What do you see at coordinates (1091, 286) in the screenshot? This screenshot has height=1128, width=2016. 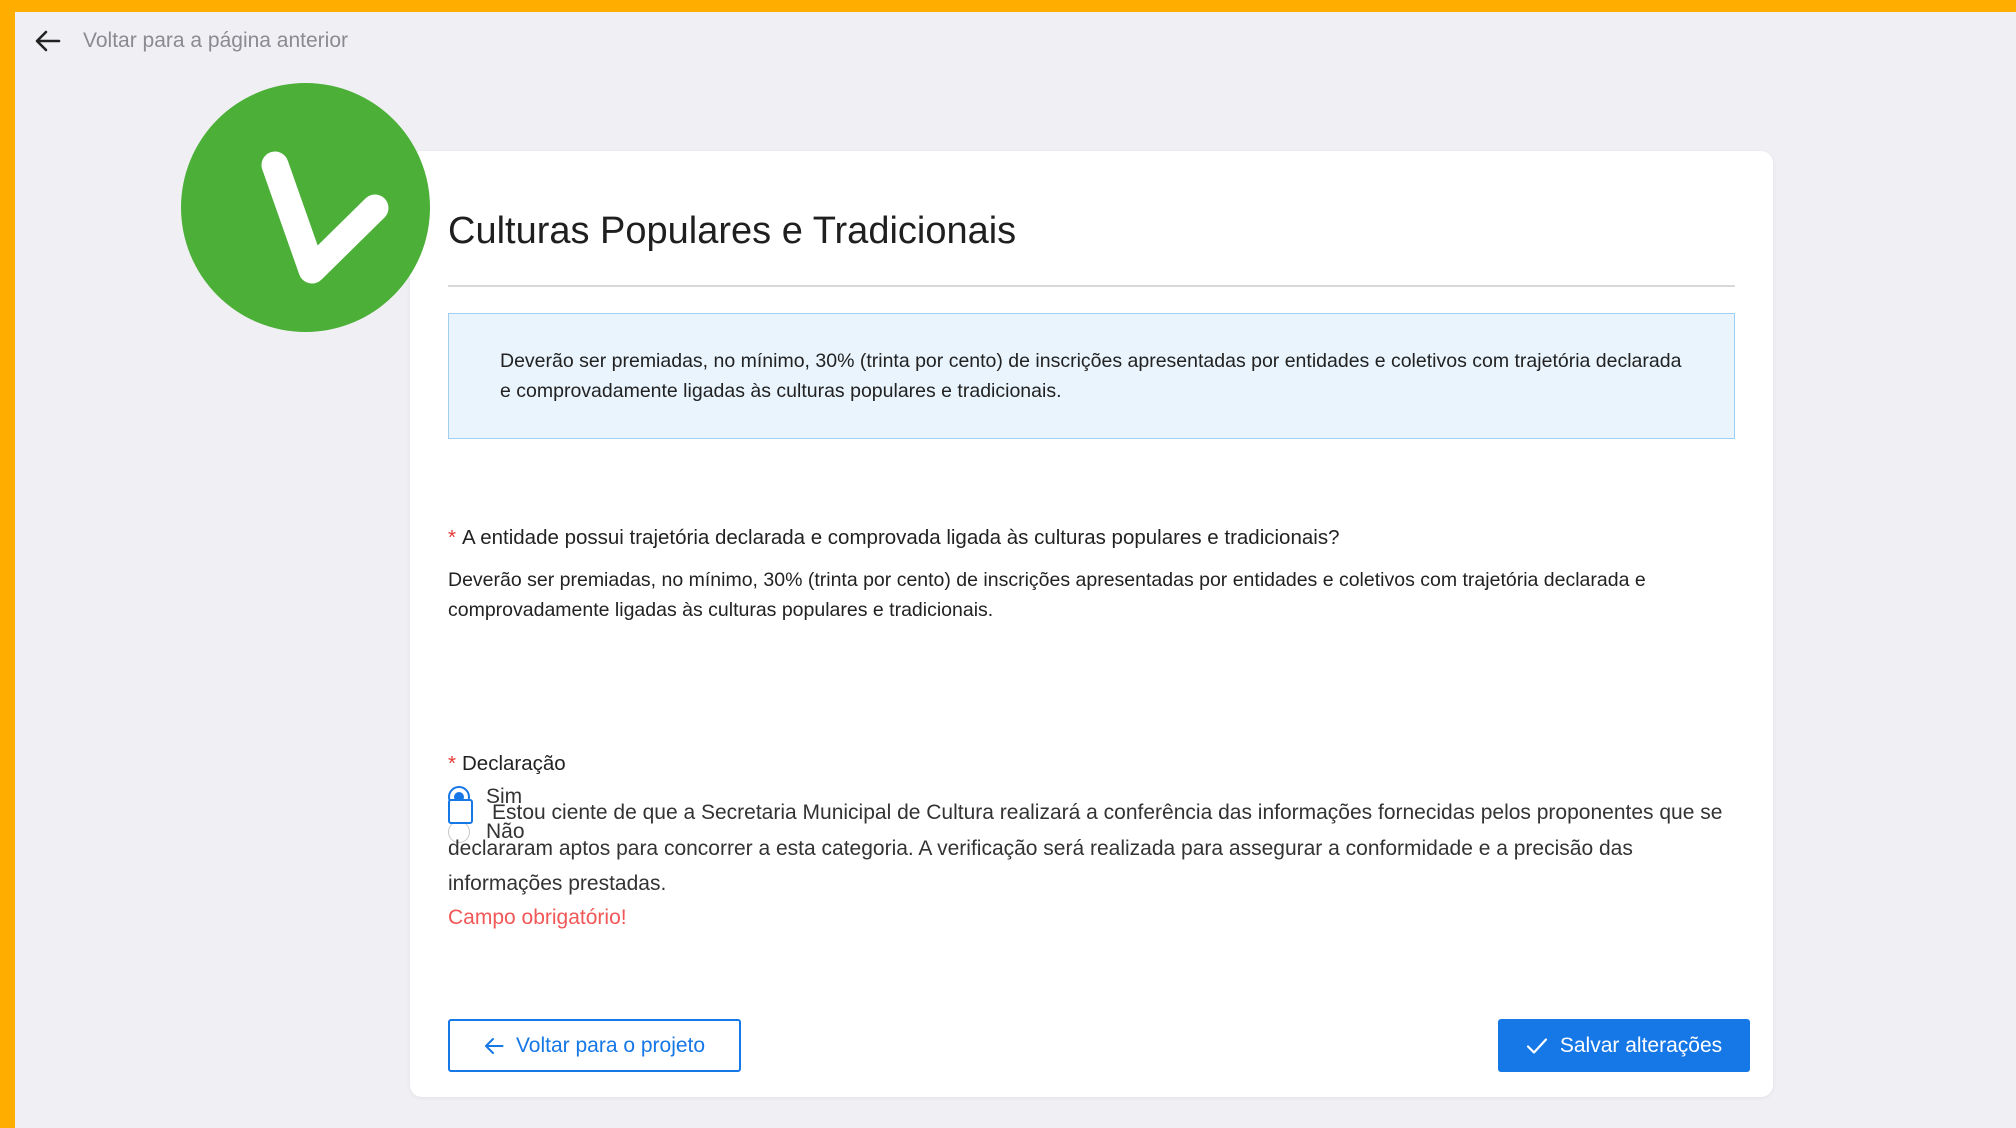 I see `title-divider` at bounding box center [1091, 286].